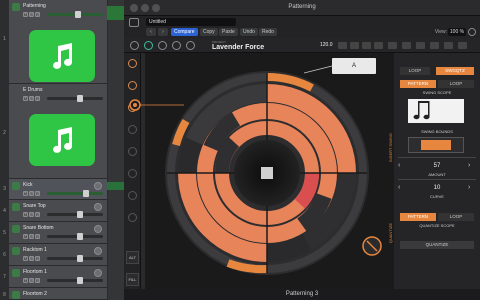 The image size is (480, 300). What do you see at coordinates (4, 133) in the screenshot?
I see `track-number: 2` at bounding box center [4, 133].